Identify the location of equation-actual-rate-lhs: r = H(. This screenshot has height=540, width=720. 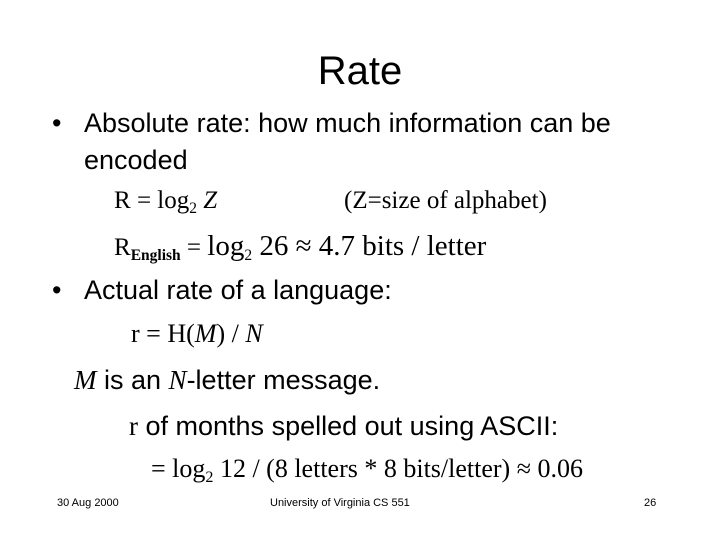
(163, 333).